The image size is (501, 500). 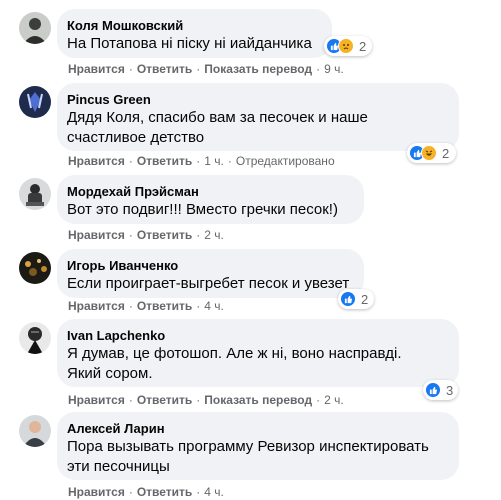 I want to click on haha-icon, so click(x=429, y=153).